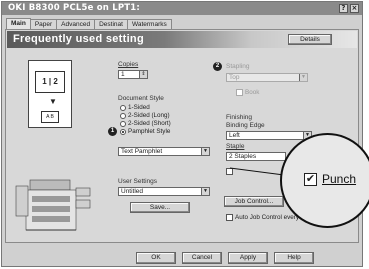 The width and height of the screenshot is (369, 269). Describe the element at coordinates (267, 77) in the screenshot. I see `stapling-select: Top ▼` at that location.